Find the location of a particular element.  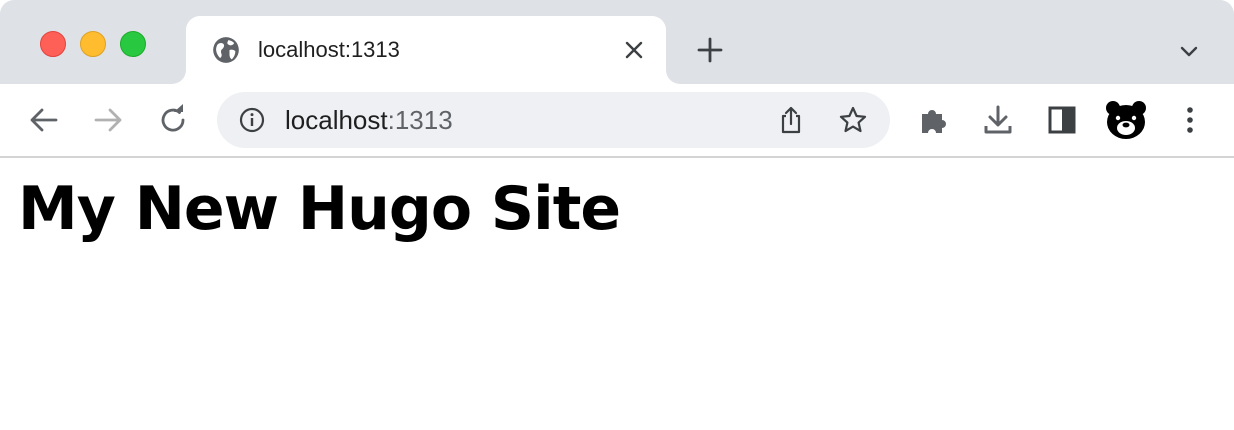

share-icon is located at coordinates (791, 120).